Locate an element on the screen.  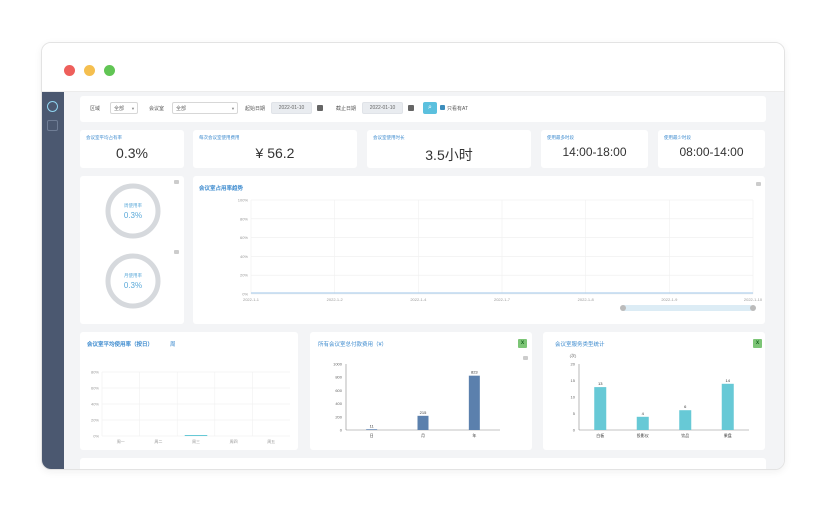
y-tick-label: 200 is located at coordinates (338, 416).